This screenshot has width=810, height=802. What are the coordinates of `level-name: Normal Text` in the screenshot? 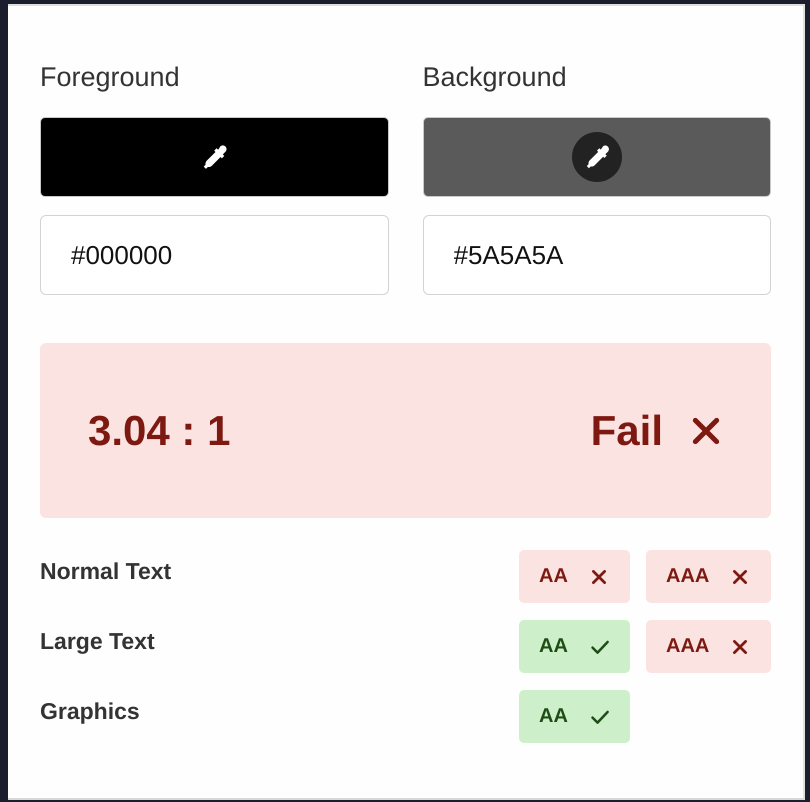 It's located at (106, 571).